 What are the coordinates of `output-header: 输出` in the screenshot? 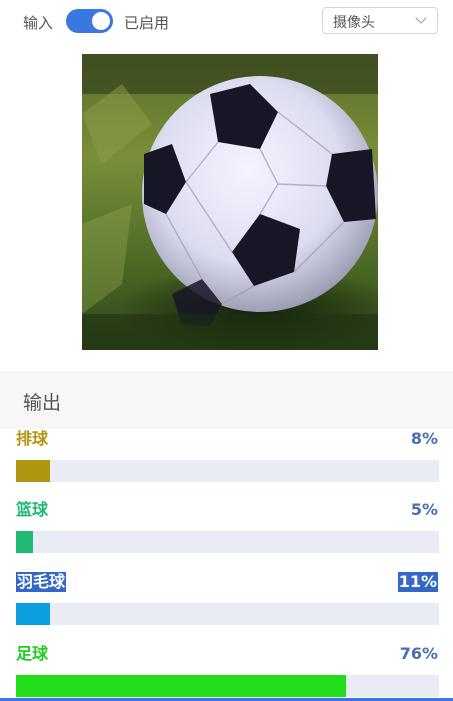 It's located at (226, 400).